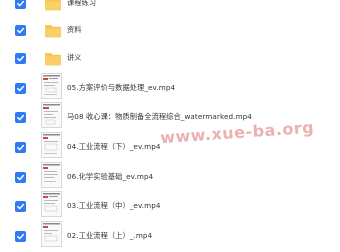 The height and width of the screenshot is (252, 340). I want to click on file-name: 06.化学实验基础_ev.mp4, so click(110, 176).